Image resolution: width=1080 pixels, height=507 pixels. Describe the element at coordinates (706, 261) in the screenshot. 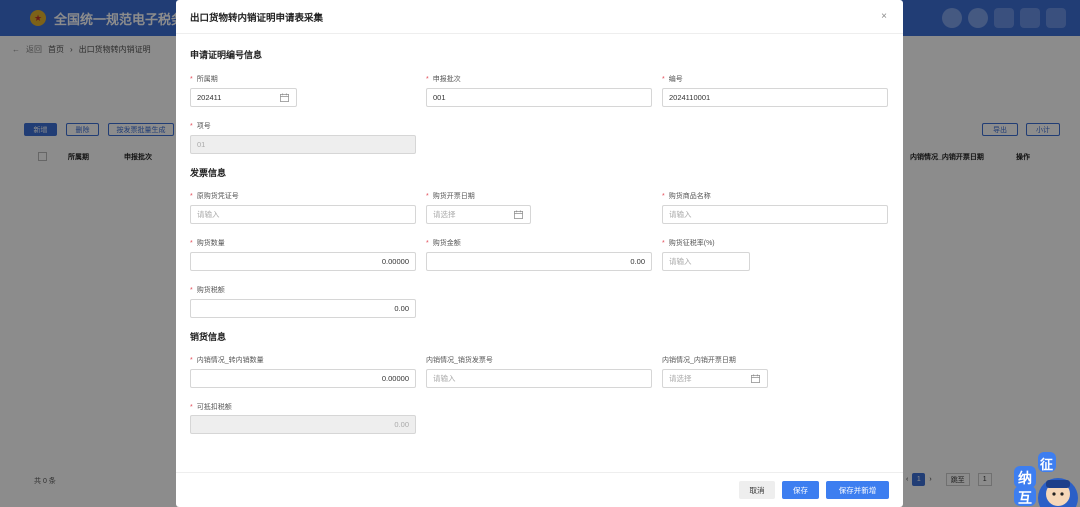

I see `purchase-tax-rate-input: 请输入` at that location.